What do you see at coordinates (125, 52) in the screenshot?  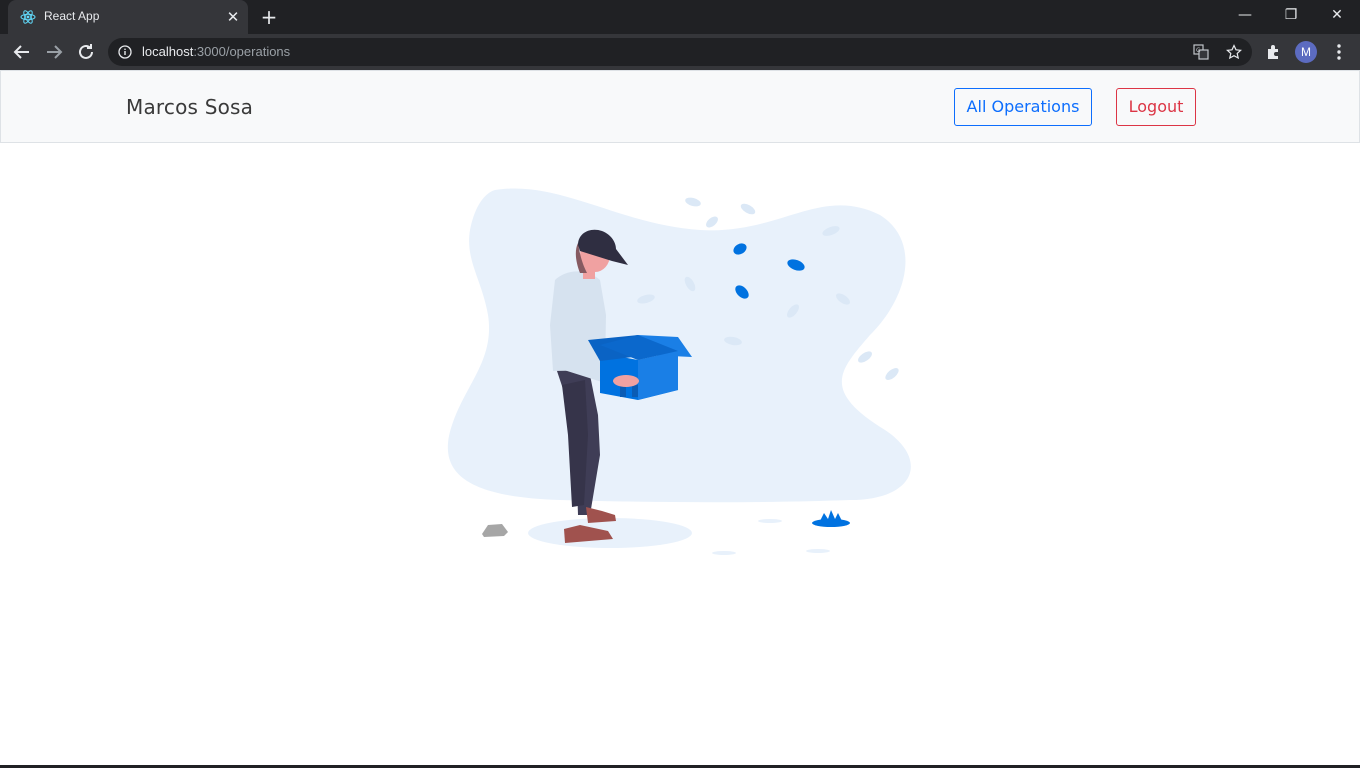 I see `info-icon` at bounding box center [125, 52].